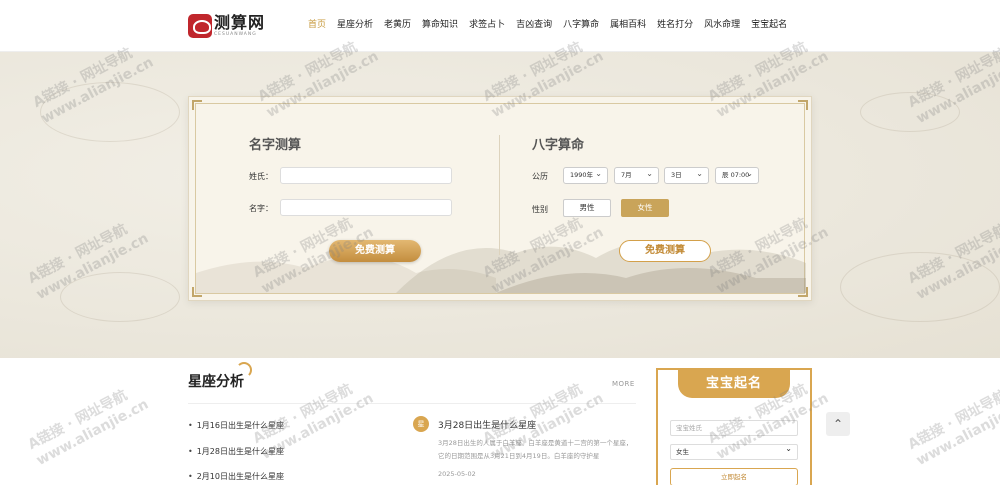  What do you see at coordinates (558, 145) in the screenshot?
I see `bazi-title: 八字算命` at bounding box center [558, 145].